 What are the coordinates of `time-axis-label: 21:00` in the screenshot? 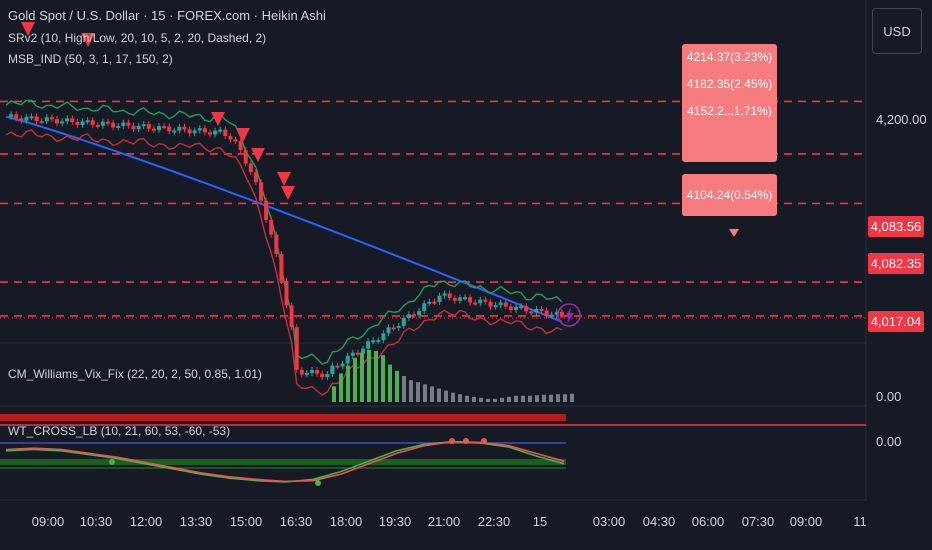 It's located at (444, 521).